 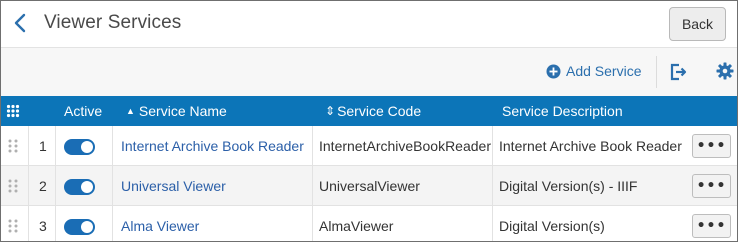 I want to click on export-icon, so click(x=678, y=72).